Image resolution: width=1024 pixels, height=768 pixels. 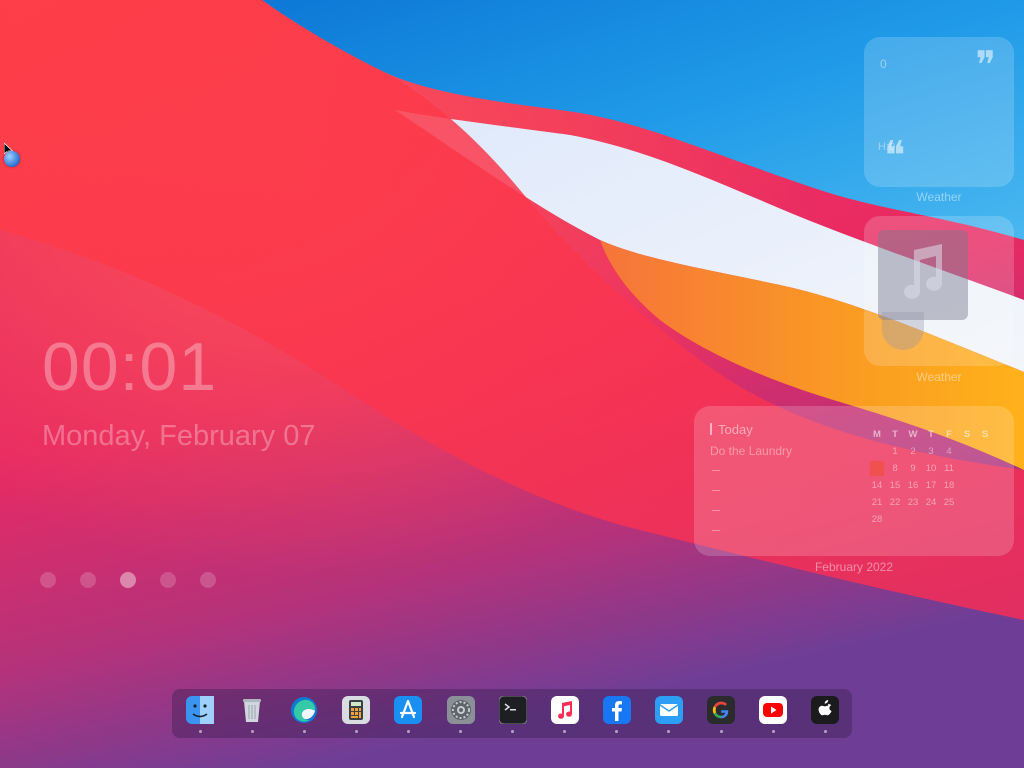 What do you see at coordinates (408, 710) in the screenshot?
I see `app-store-icon` at bounding box center [408, 710].